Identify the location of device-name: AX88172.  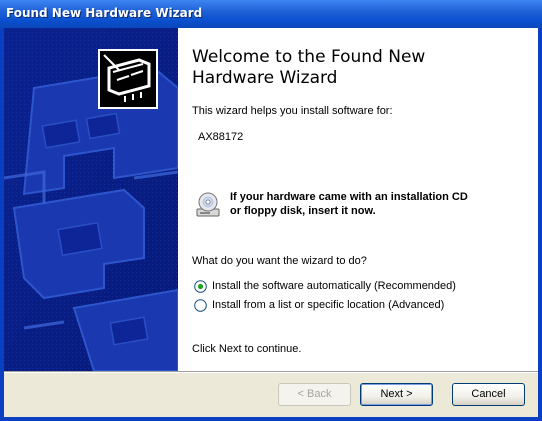
(221, 137).